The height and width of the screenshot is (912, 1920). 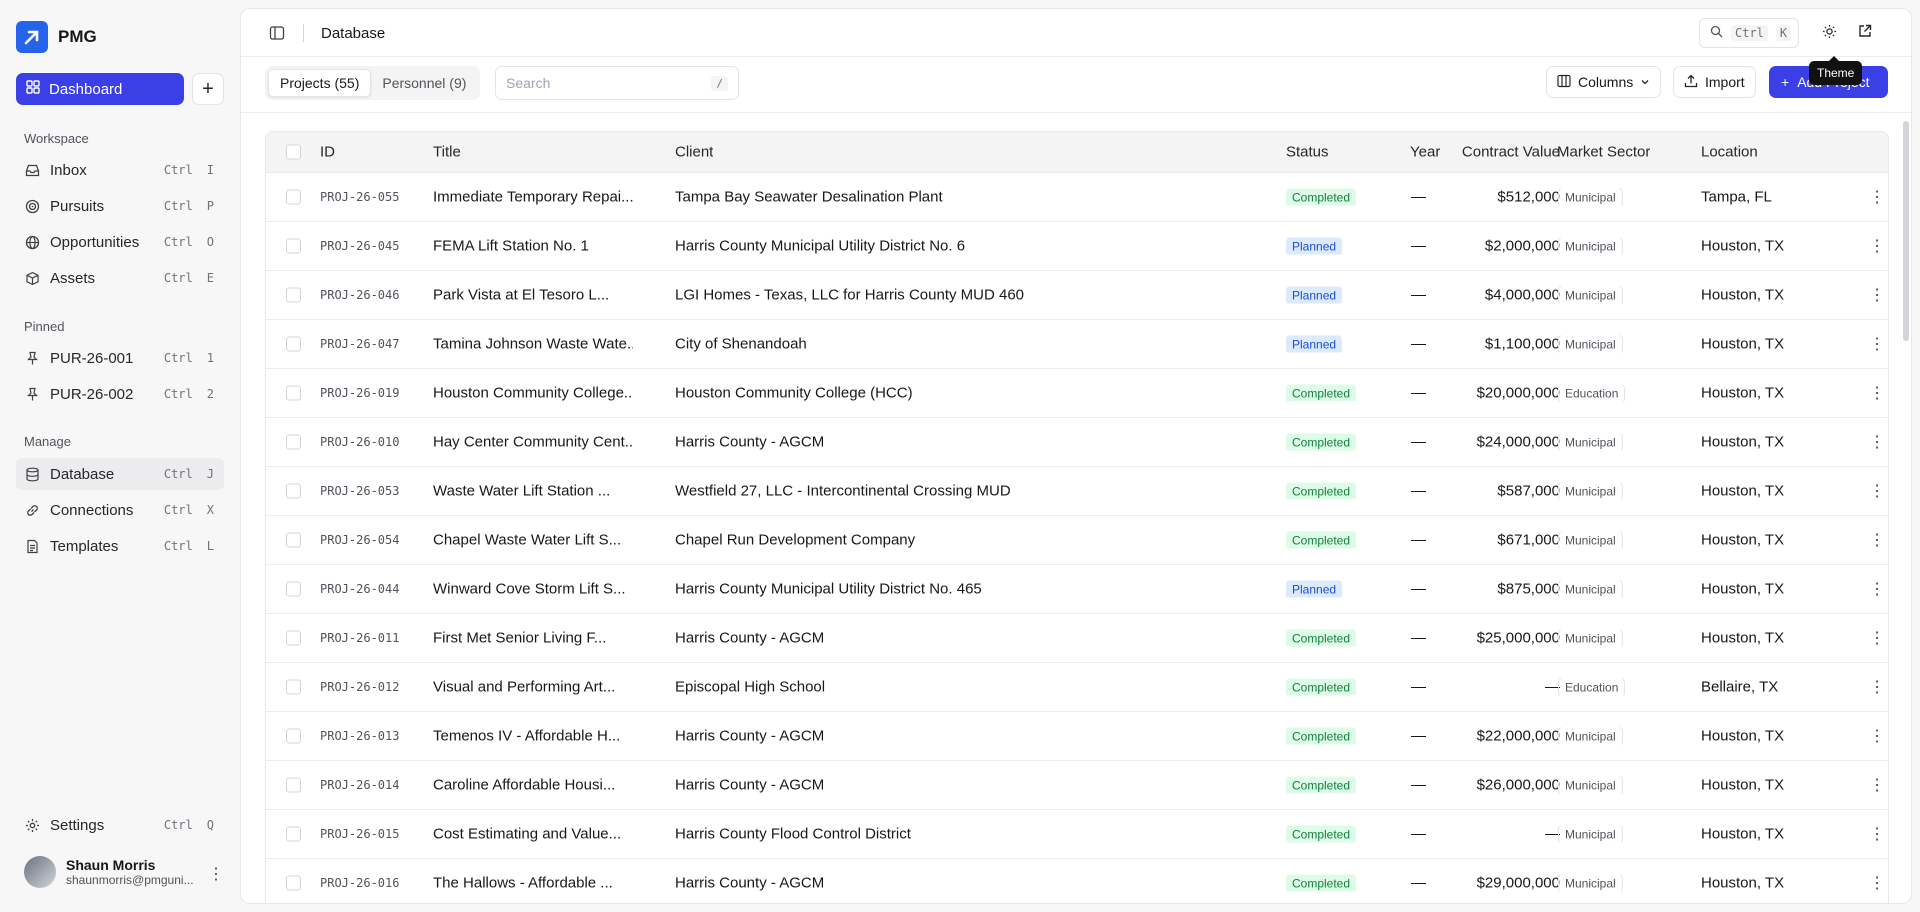 I want to click on sidebar-item-inbox: Inbox Ctrl I, so click(x=120, y=170).